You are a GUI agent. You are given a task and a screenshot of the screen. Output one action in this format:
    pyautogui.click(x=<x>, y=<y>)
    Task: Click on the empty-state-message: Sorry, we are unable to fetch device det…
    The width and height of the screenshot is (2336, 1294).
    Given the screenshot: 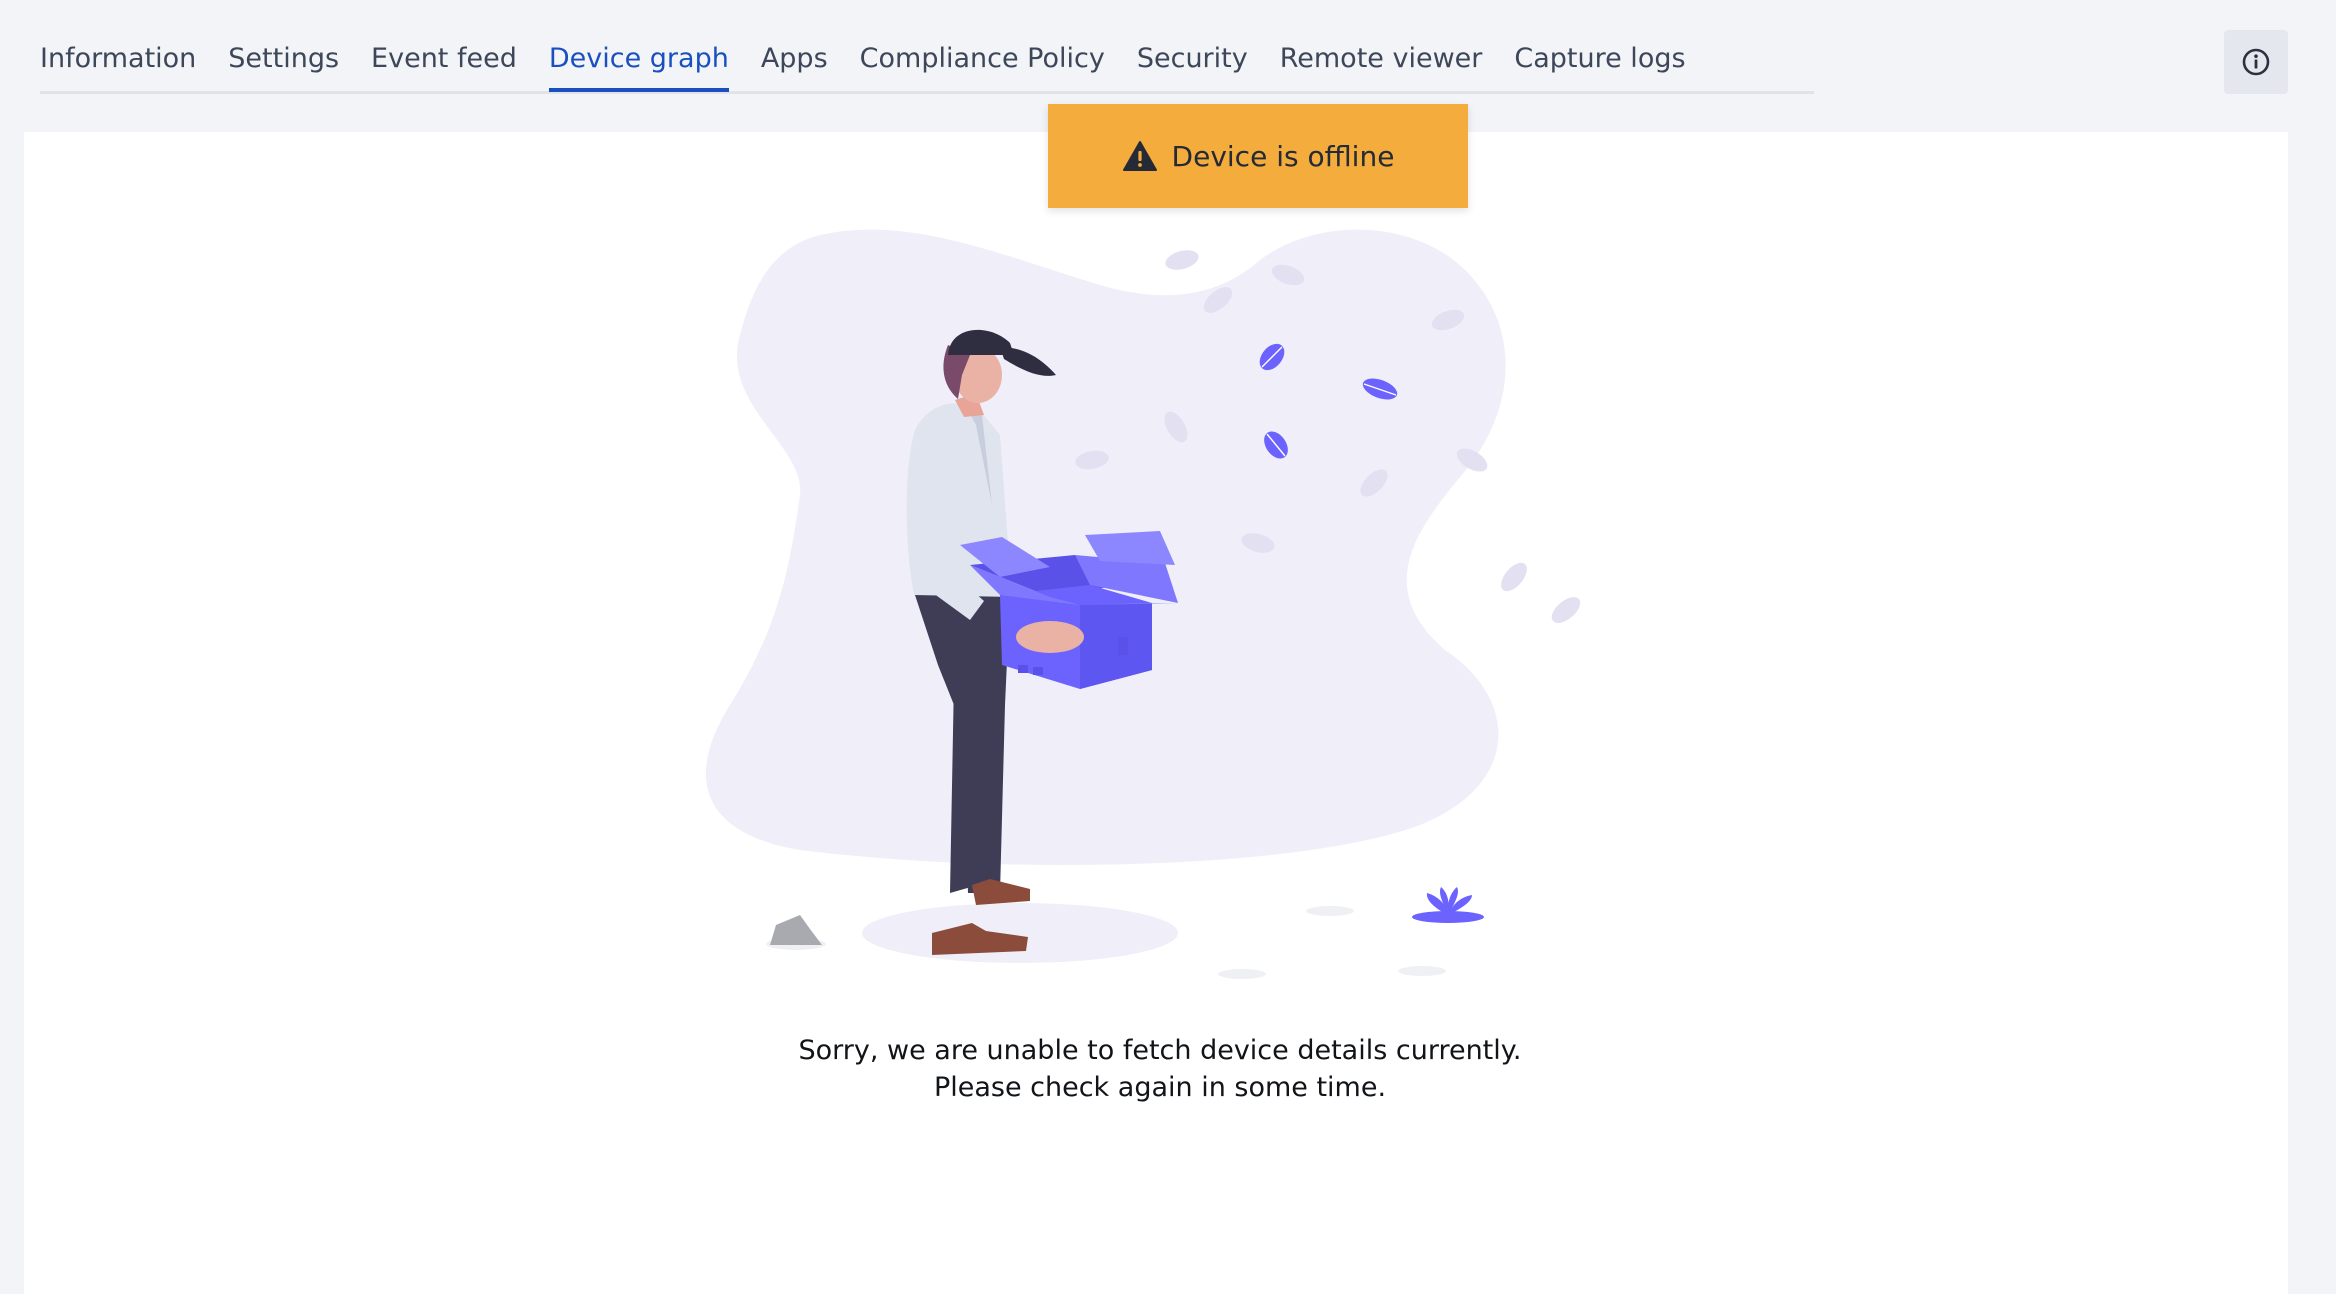 What is the action you would take?
    pyautogui.click(x=1160, y=1069)
    